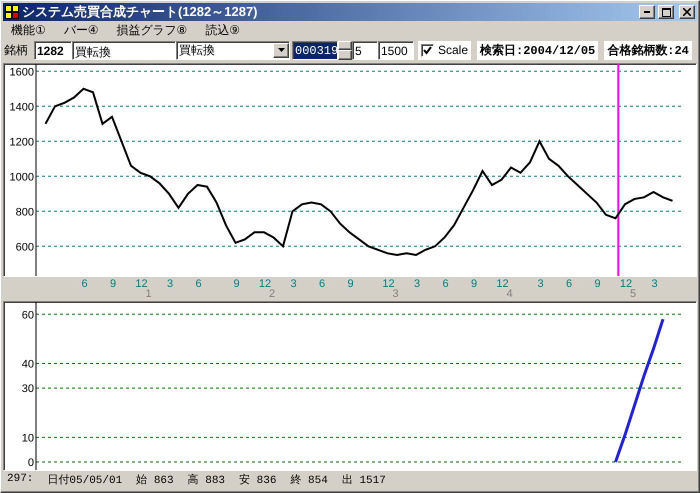 Image resolution: width=700 pixels, height=493 pixels. Describe the element at coordinates (28, 389) in the screenshot. I see `axis-label: 30` at that location.